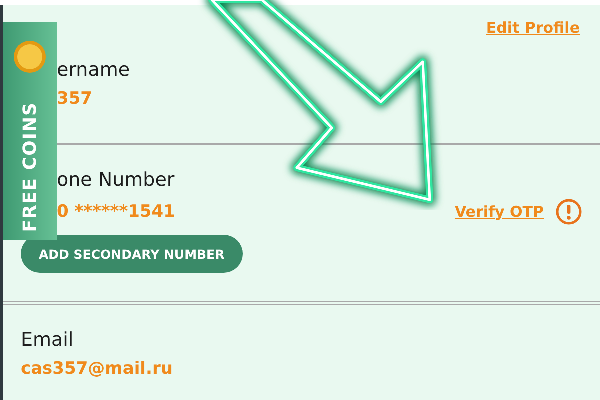 This screenshot has height=400, width=600. I want to click on field-value: 357, so click(75, 99).